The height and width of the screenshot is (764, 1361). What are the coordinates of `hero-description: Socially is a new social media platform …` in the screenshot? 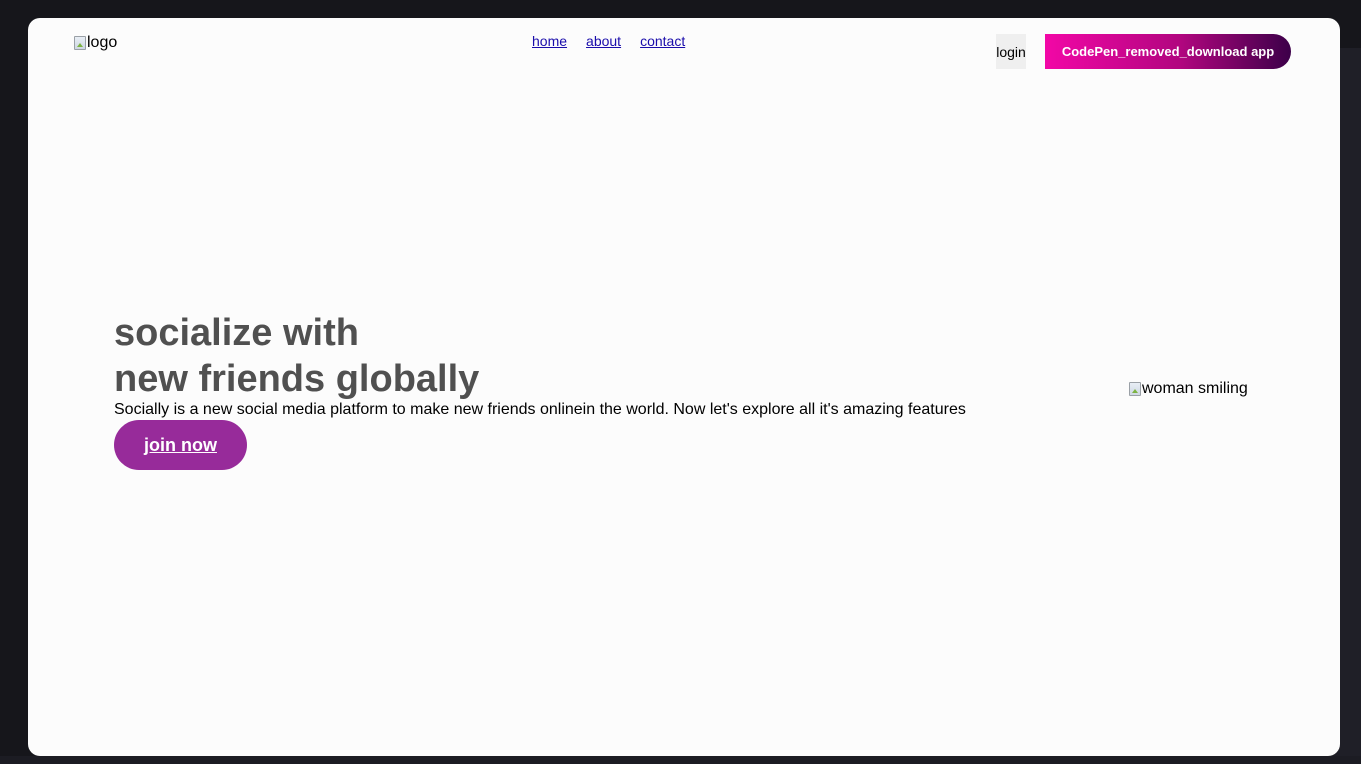 It's located at (540, 409).